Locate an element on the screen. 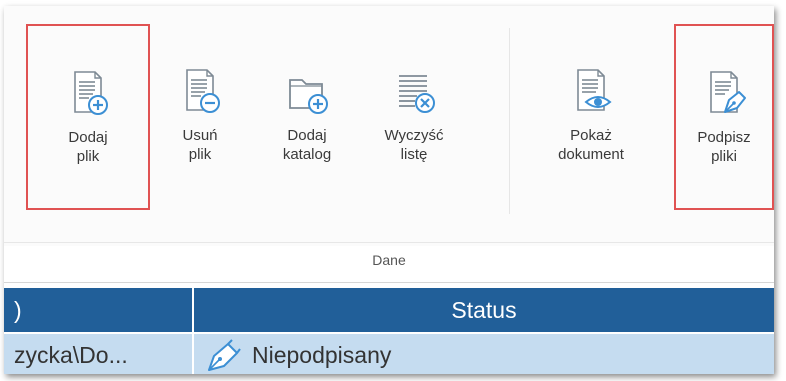  pen-nib-icon is located at coordinates (224, 355).